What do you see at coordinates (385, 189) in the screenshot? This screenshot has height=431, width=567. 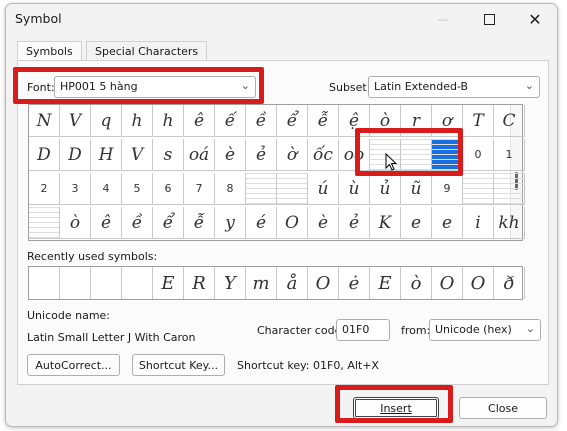 I see `symbol-cell: ủ` at bounding box center [385, 189].